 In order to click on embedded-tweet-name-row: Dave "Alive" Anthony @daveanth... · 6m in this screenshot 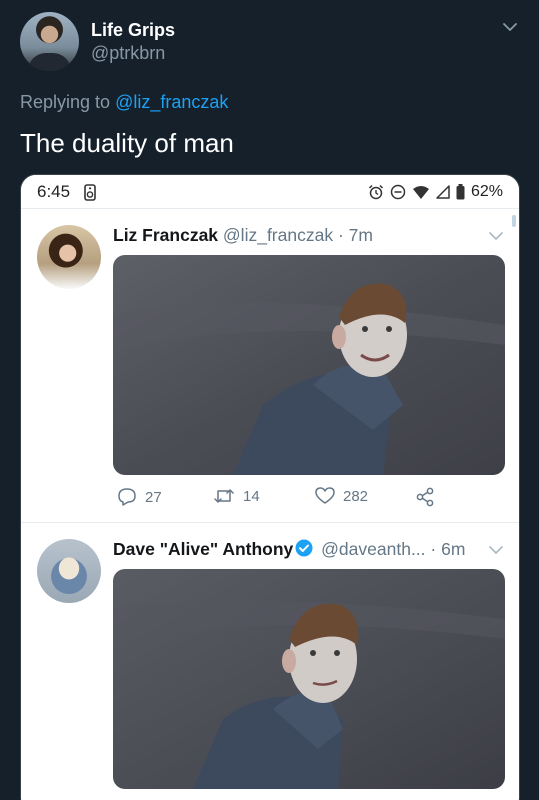, I will do `click(289, 549)`.